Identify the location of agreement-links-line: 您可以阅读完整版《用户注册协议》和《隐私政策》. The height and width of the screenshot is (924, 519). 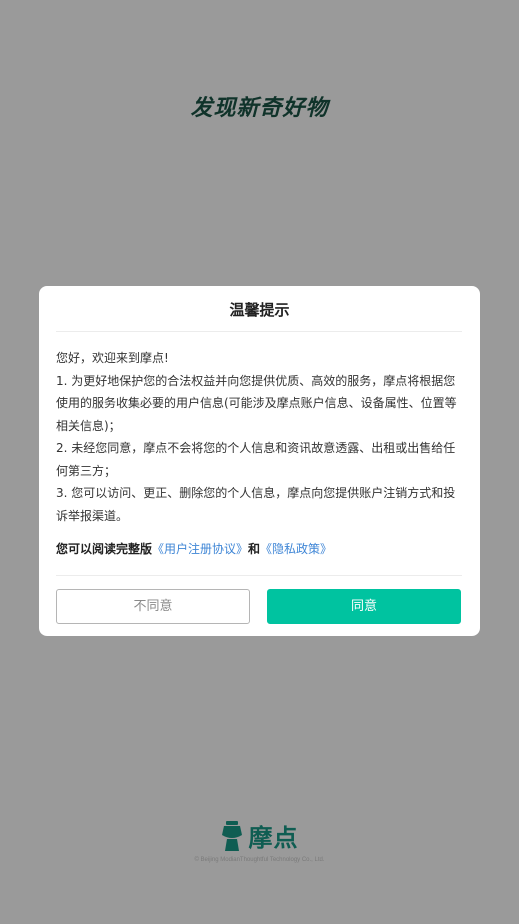
(259, 549).